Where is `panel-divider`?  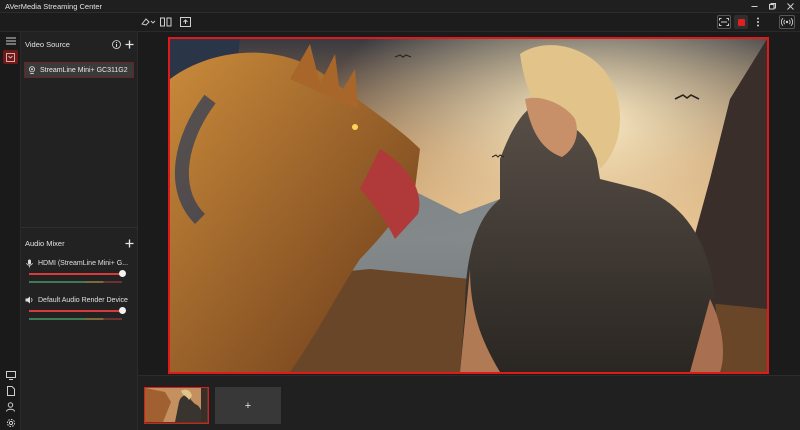 panel-divider is located at coordinates (79, 227).